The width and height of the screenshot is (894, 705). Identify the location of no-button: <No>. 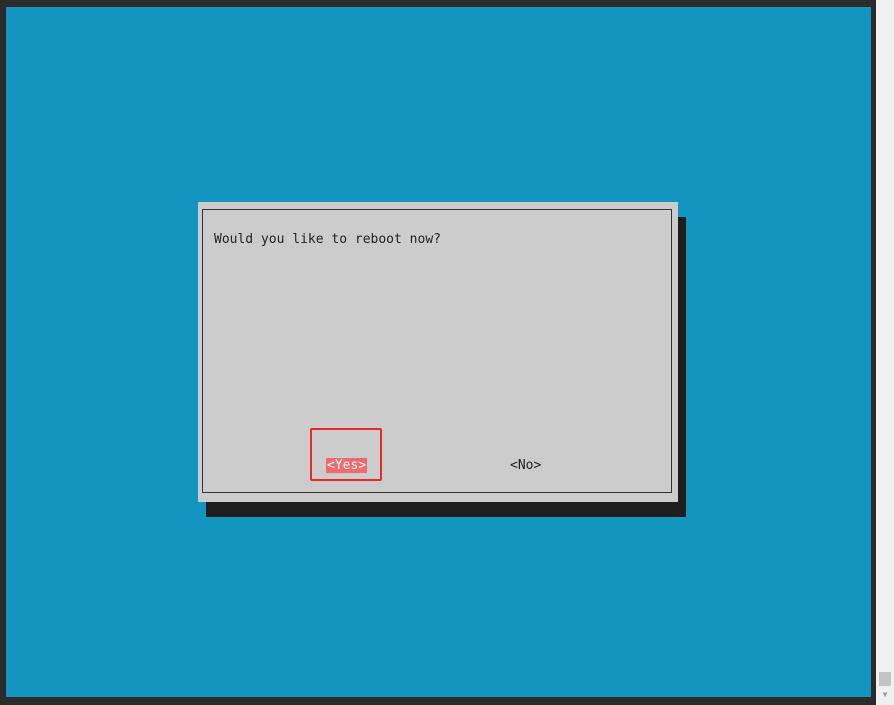
(525, 465).